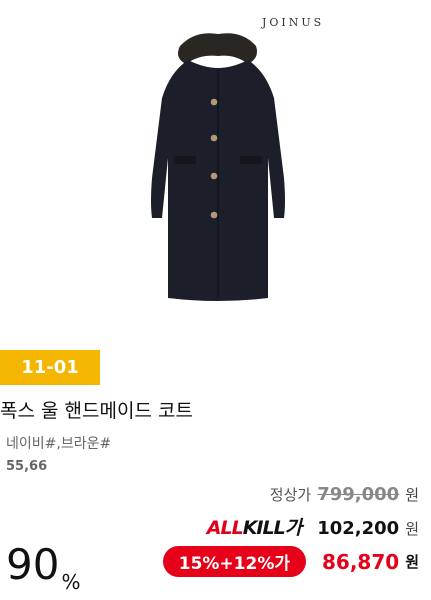  What do you see at coordinates (358, 528) in the screenshot?
I see `allkill-price: 102,200` at bounding box center [358, 528].